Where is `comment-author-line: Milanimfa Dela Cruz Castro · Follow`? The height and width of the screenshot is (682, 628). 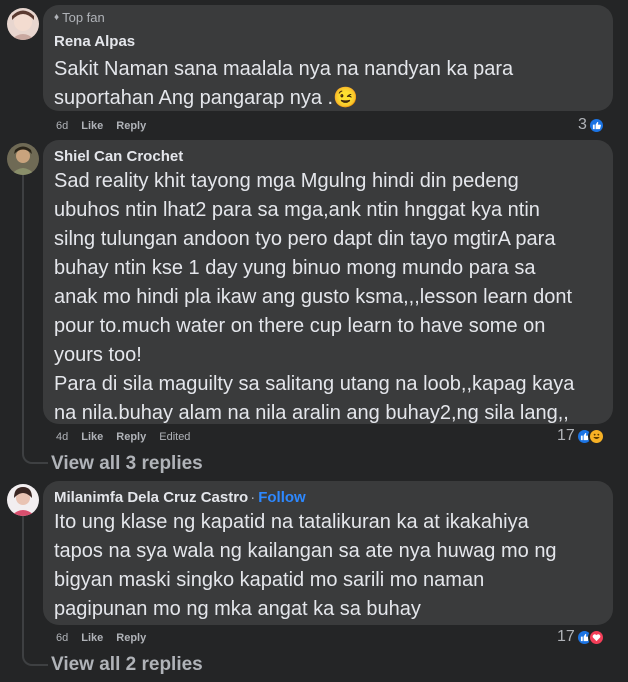 comment-author-line: Milanimfa Dela Cruz Castro · Follow is located at coordinates (180, 497).